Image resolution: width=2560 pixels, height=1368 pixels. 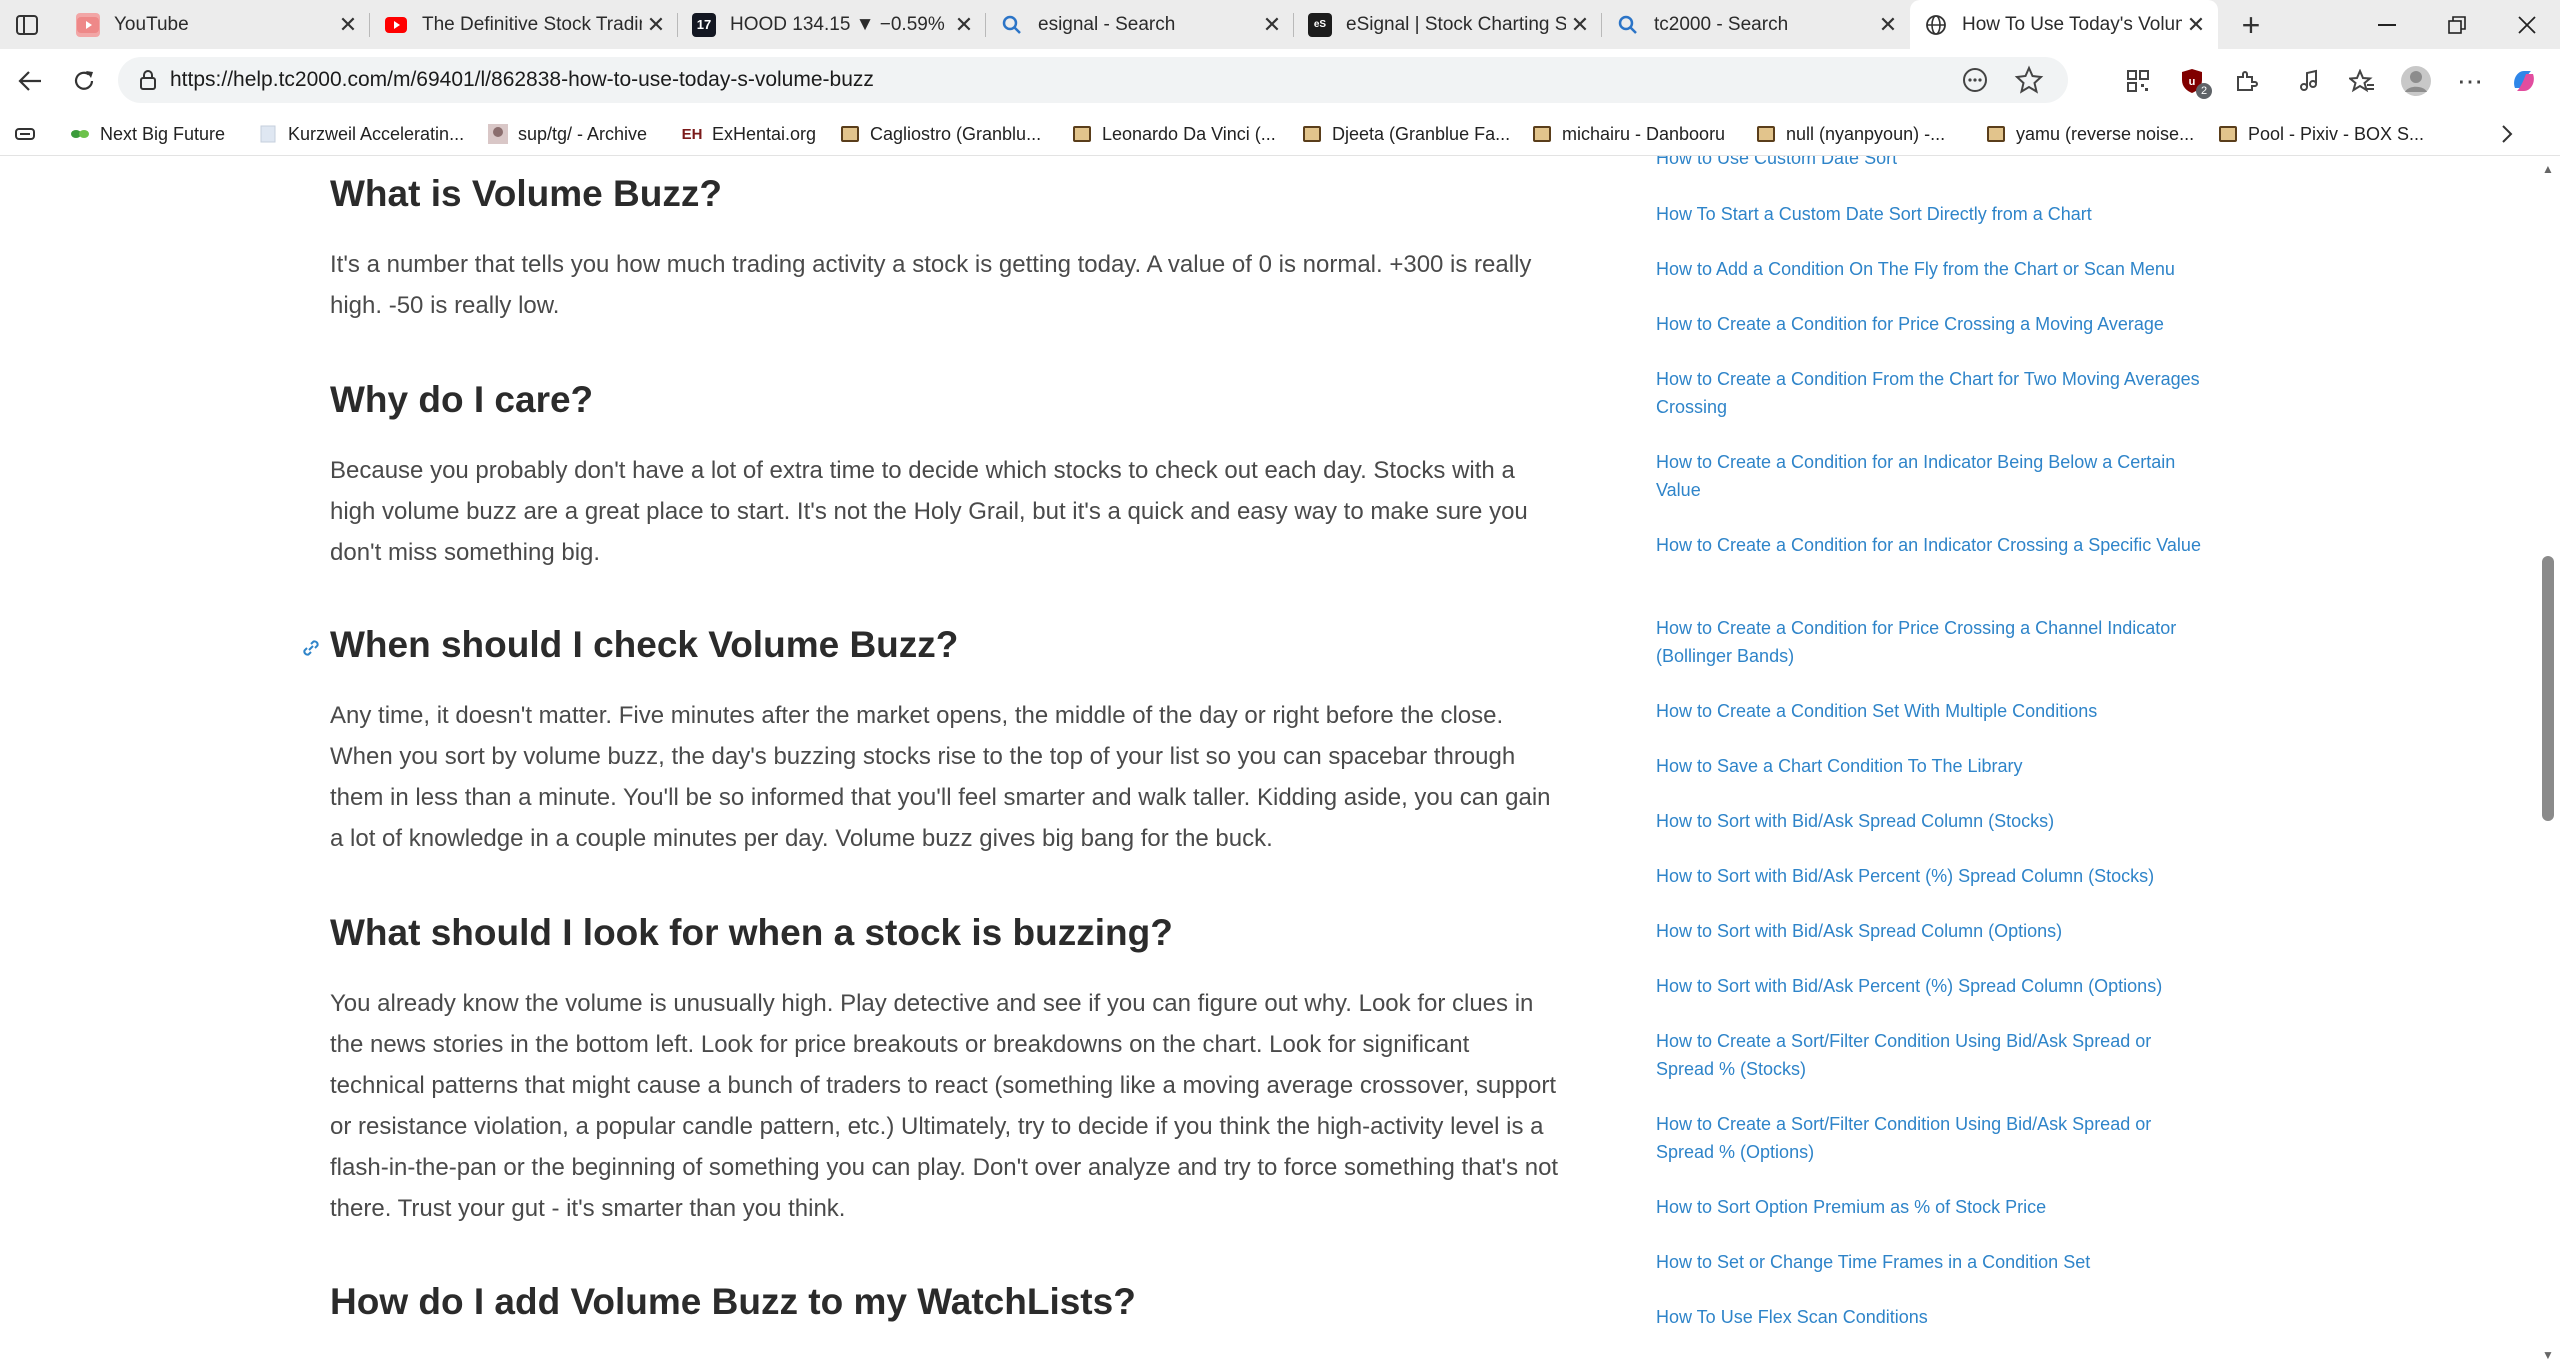 What do you see at coordinates (147, 134) in the screenshot?
I see `bookmark-next-big-future: Next Big Future` at bounding box center [147, 134].